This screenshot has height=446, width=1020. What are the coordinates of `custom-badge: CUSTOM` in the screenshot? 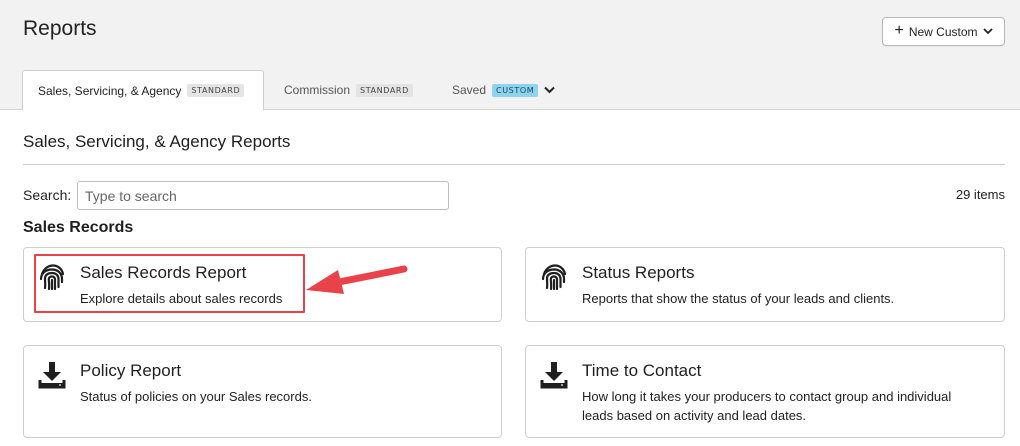 It's located at (515, 90).